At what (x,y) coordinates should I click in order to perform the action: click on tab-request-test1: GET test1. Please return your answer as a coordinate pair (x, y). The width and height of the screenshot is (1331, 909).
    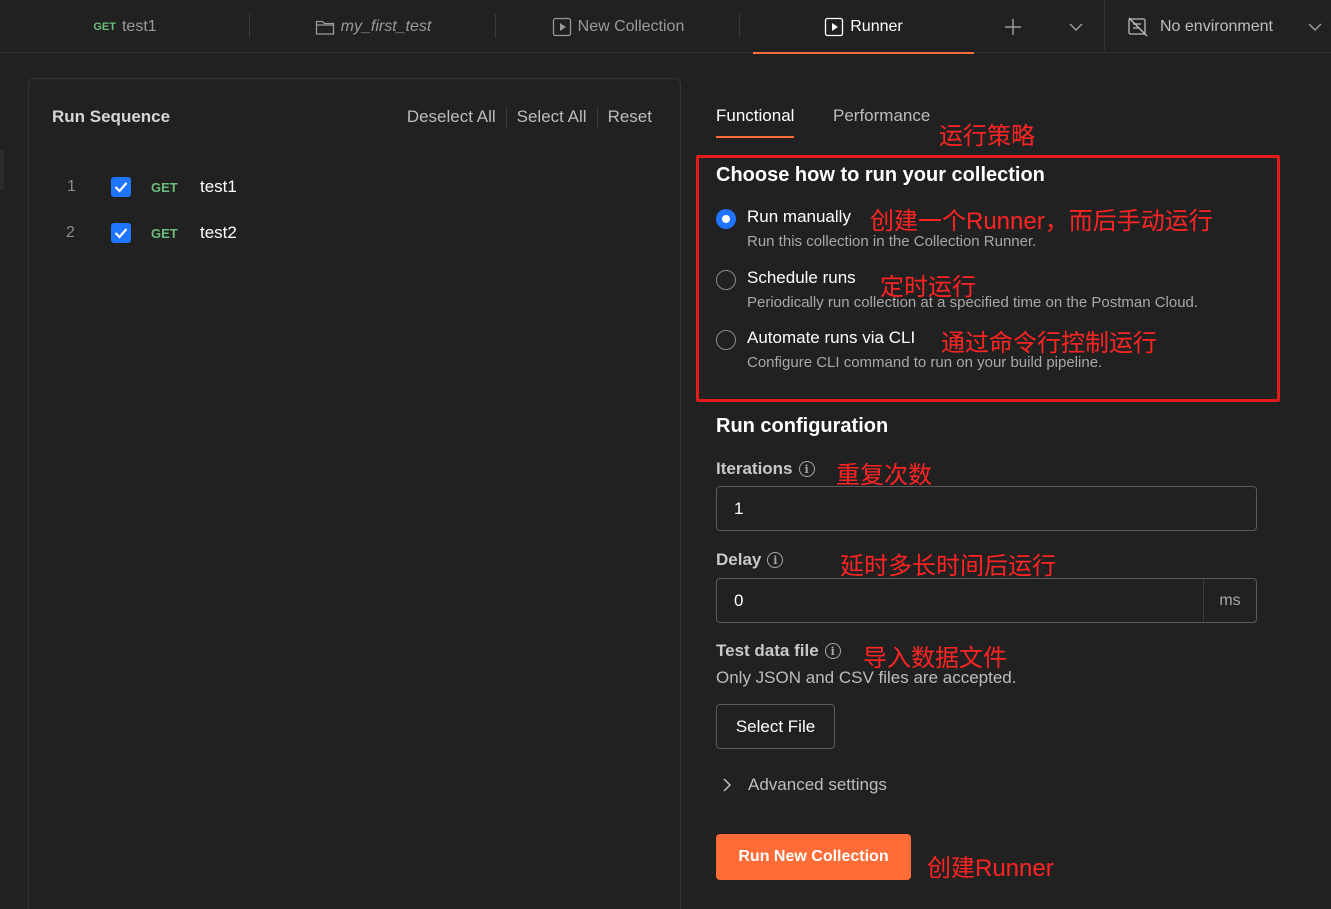
    Looking at the image, I should click on (125, 26).